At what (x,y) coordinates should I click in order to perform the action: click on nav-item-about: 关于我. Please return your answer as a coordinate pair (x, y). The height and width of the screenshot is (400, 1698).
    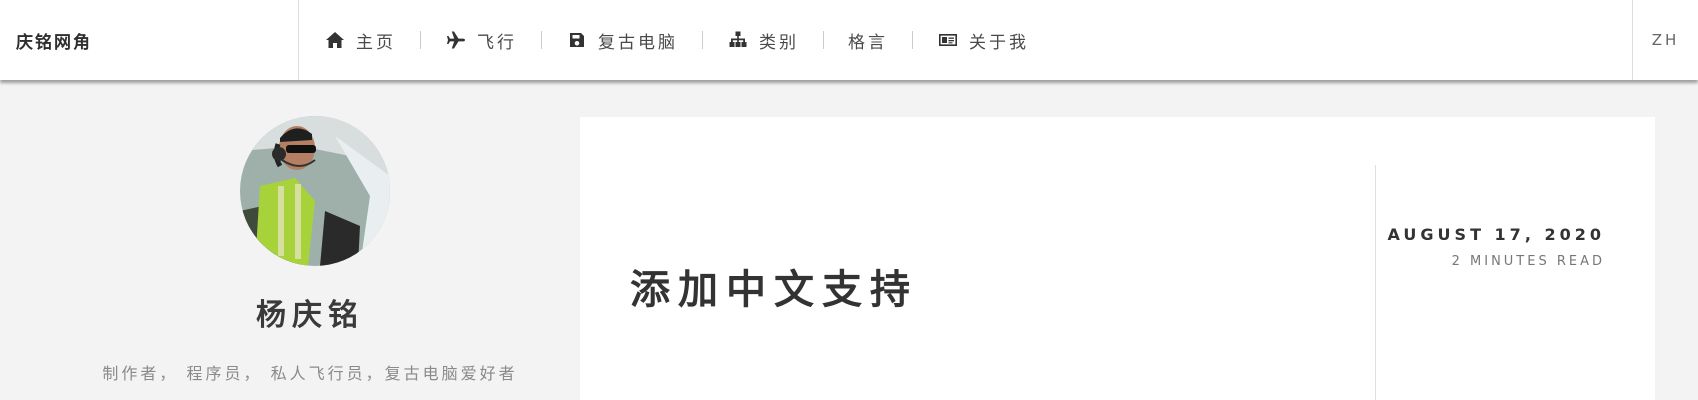
    Looking at the image, I should click on (983, 40).